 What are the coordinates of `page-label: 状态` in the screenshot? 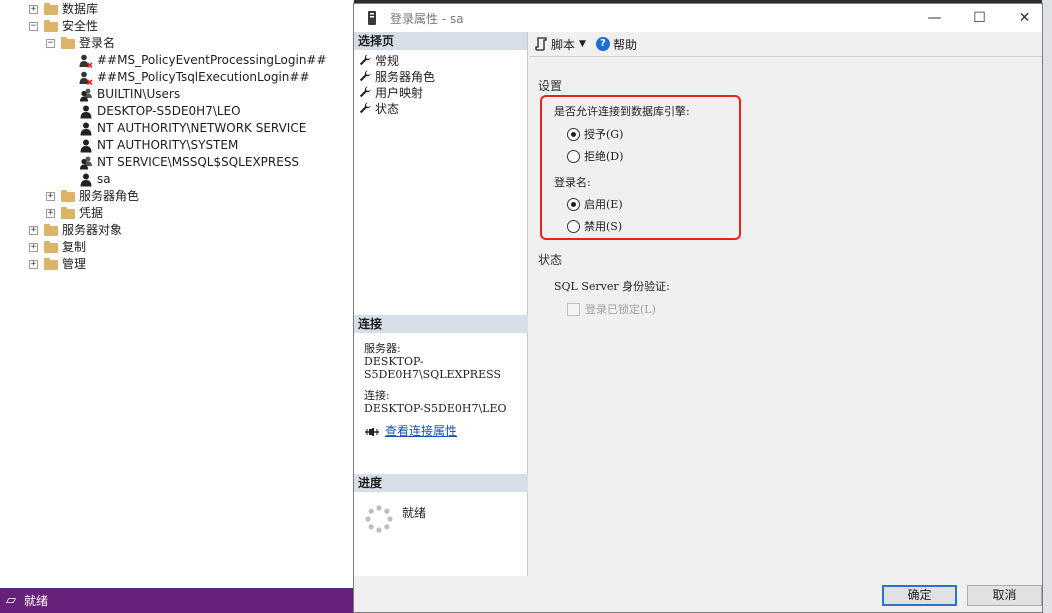 It's located at (387, 108).